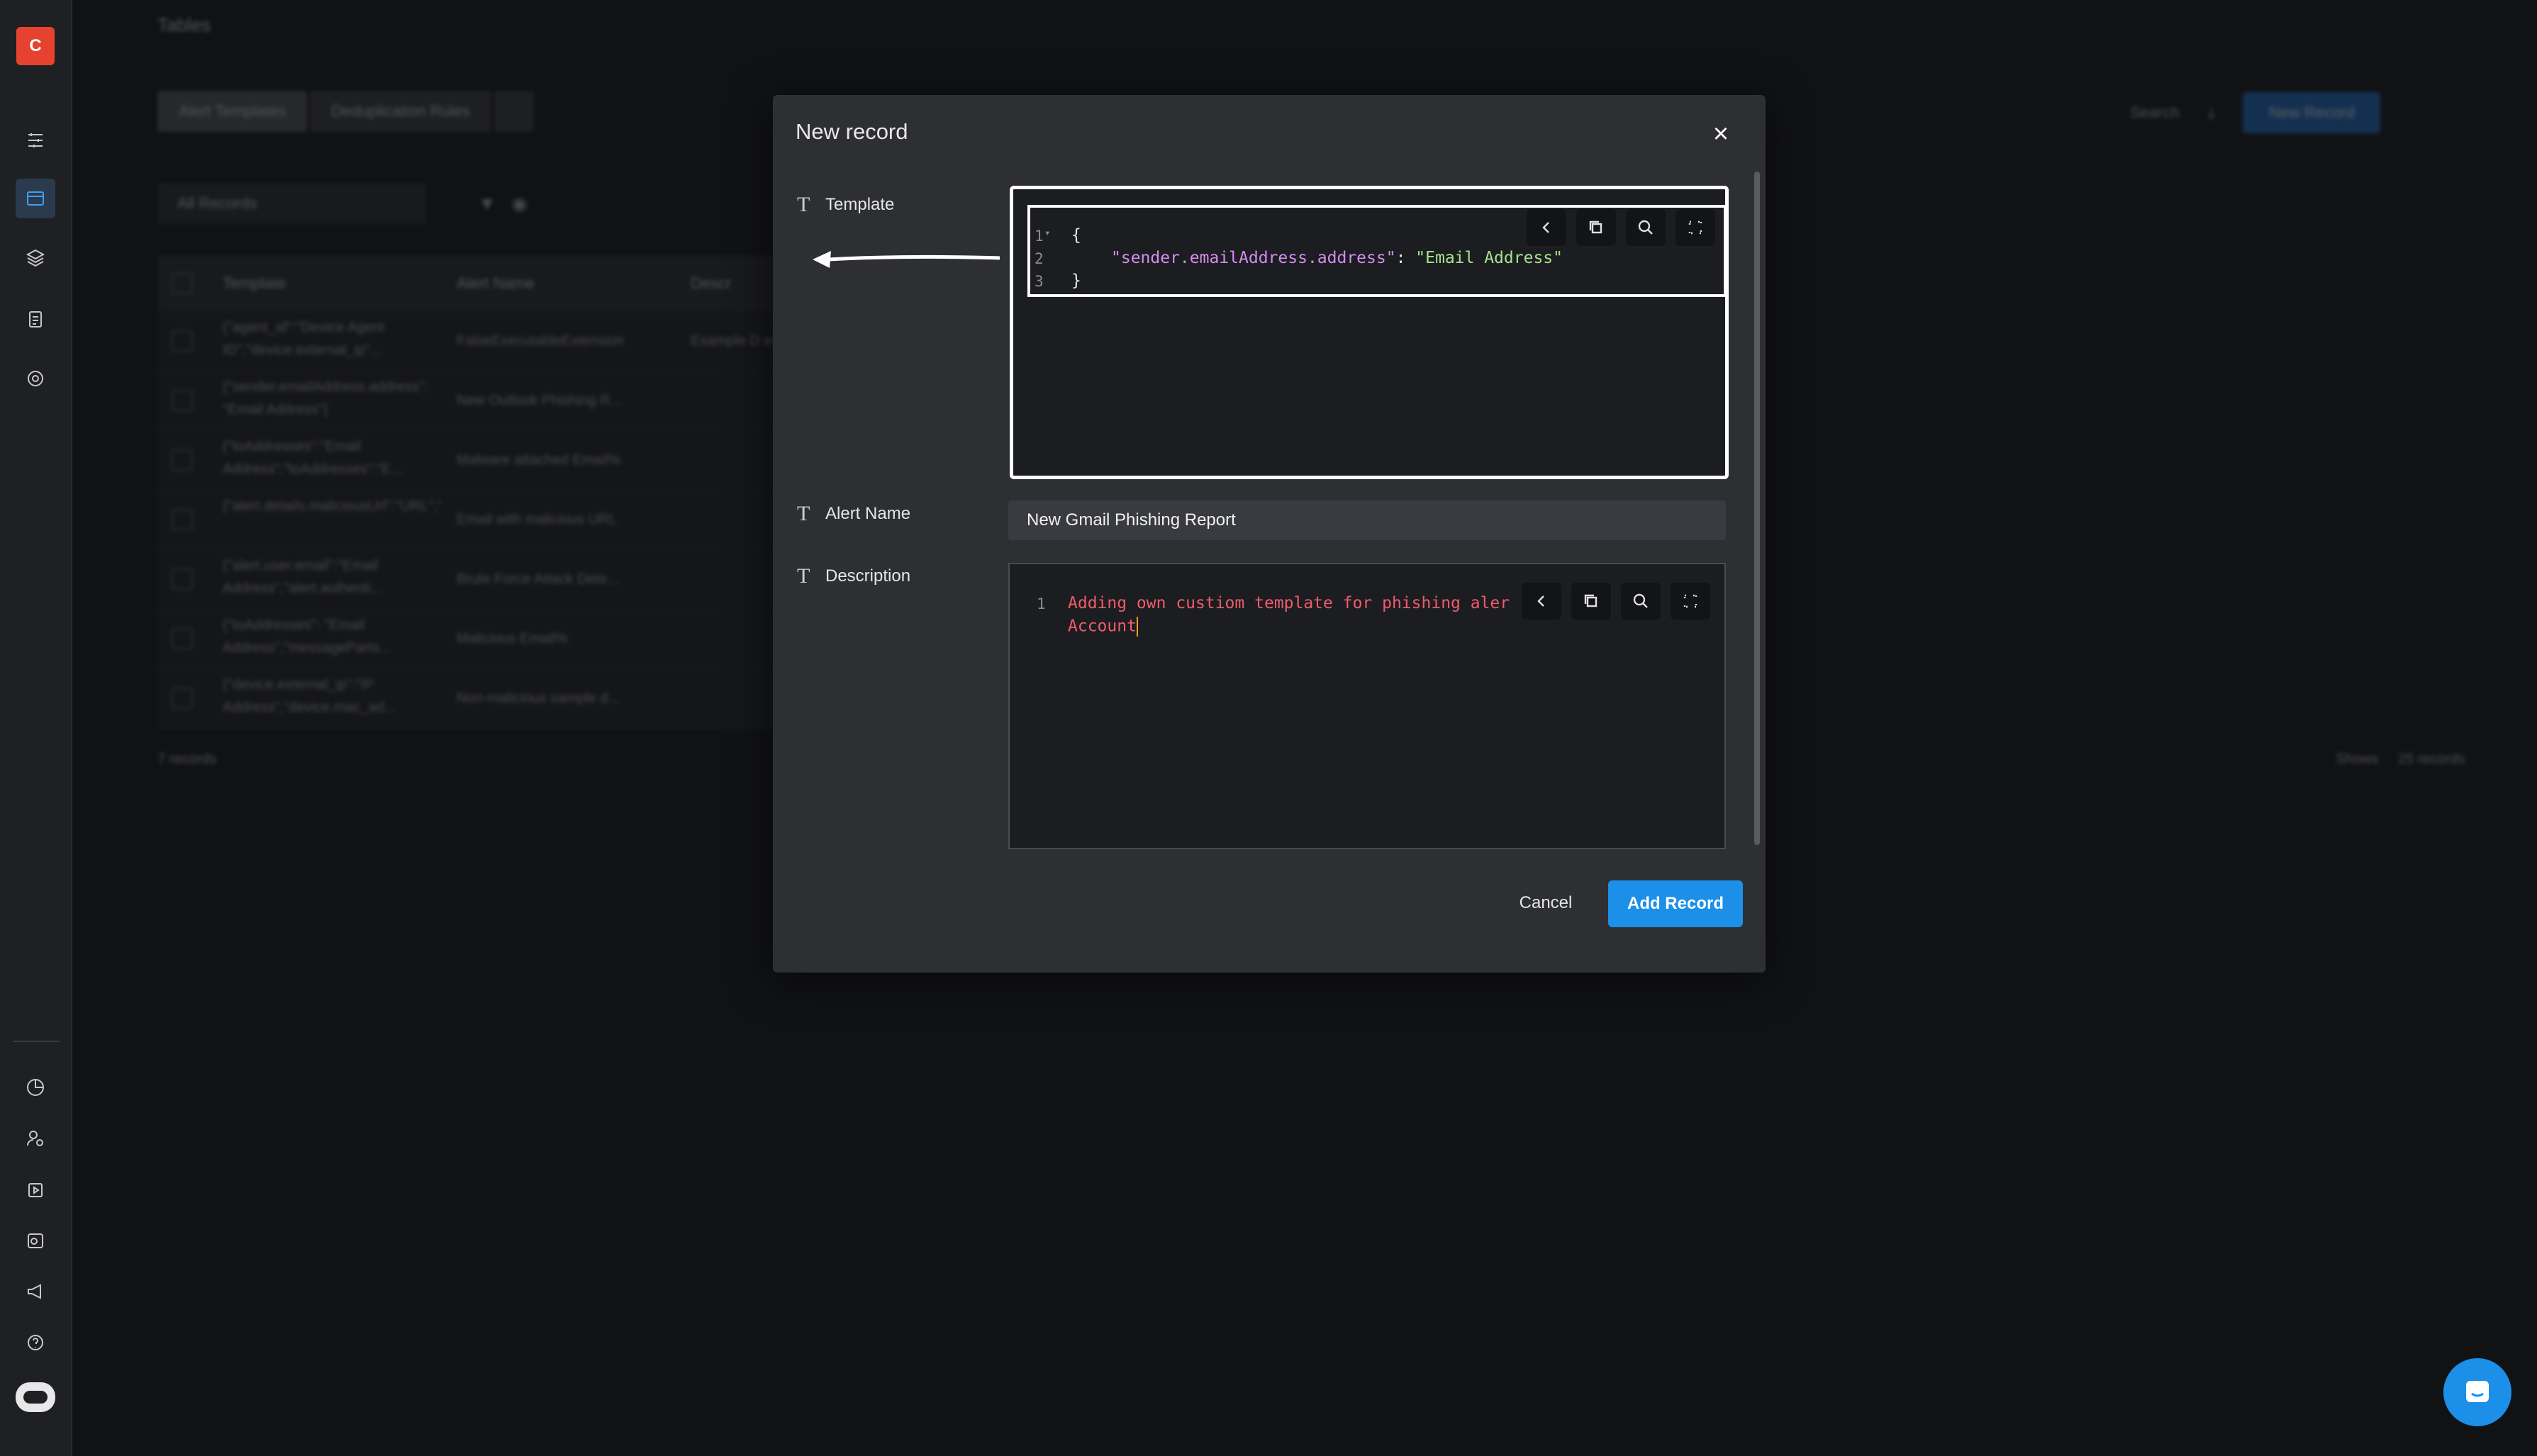 The image size is (2537, 1456). What do you see at coordinates (503, 204) in the screenshot?
I see `filter-icon: ▼ ◉` at bounding box center [503, 204].